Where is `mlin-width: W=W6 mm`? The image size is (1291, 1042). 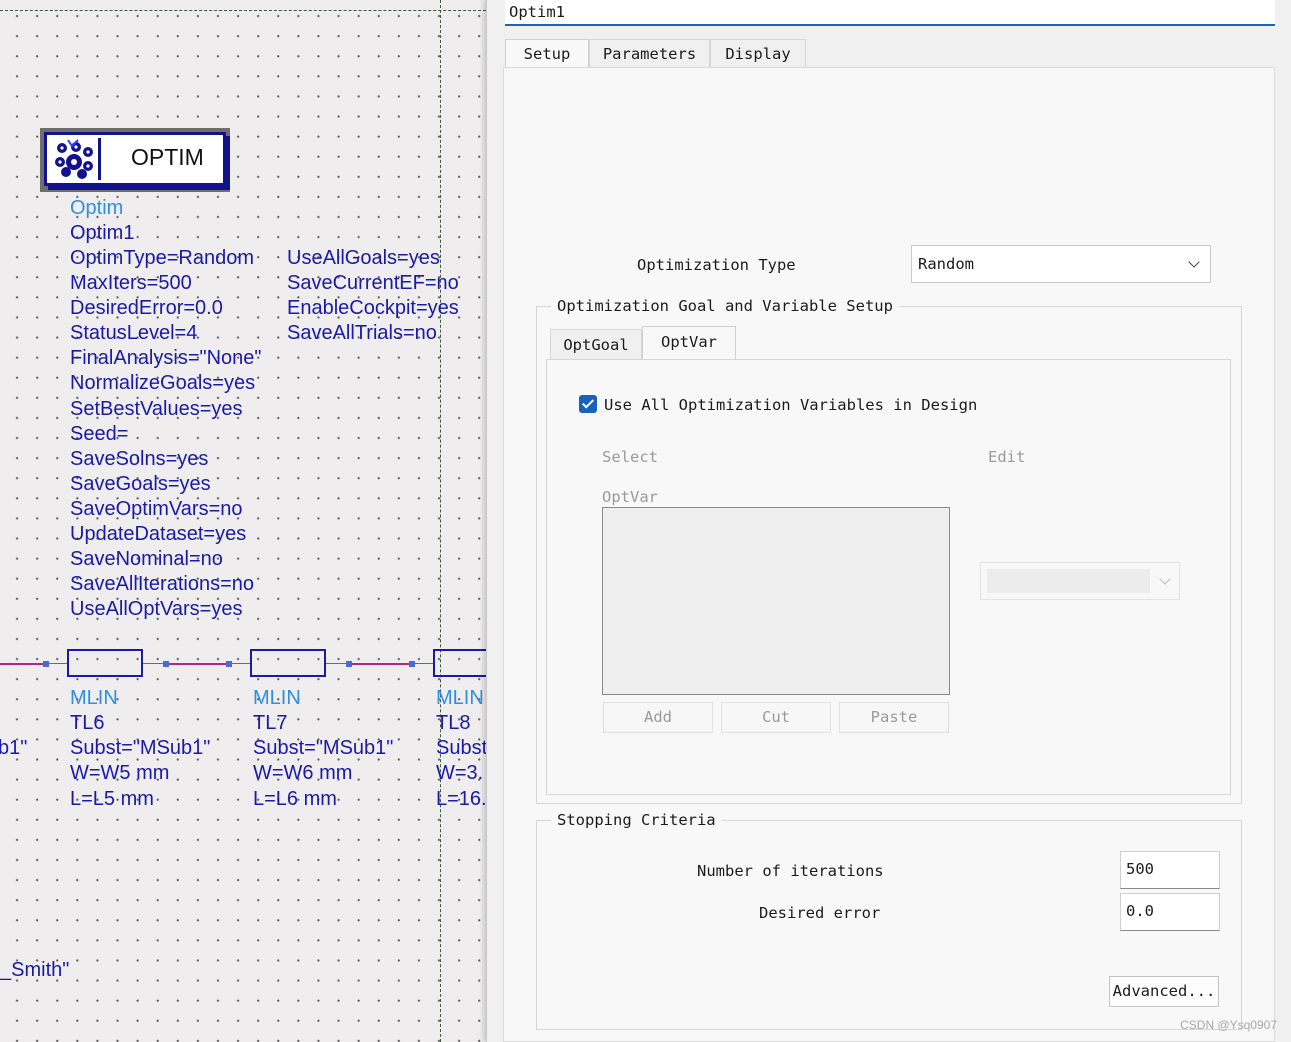
mlin-width: W=W6 mm is located at coordinates (303, 773).